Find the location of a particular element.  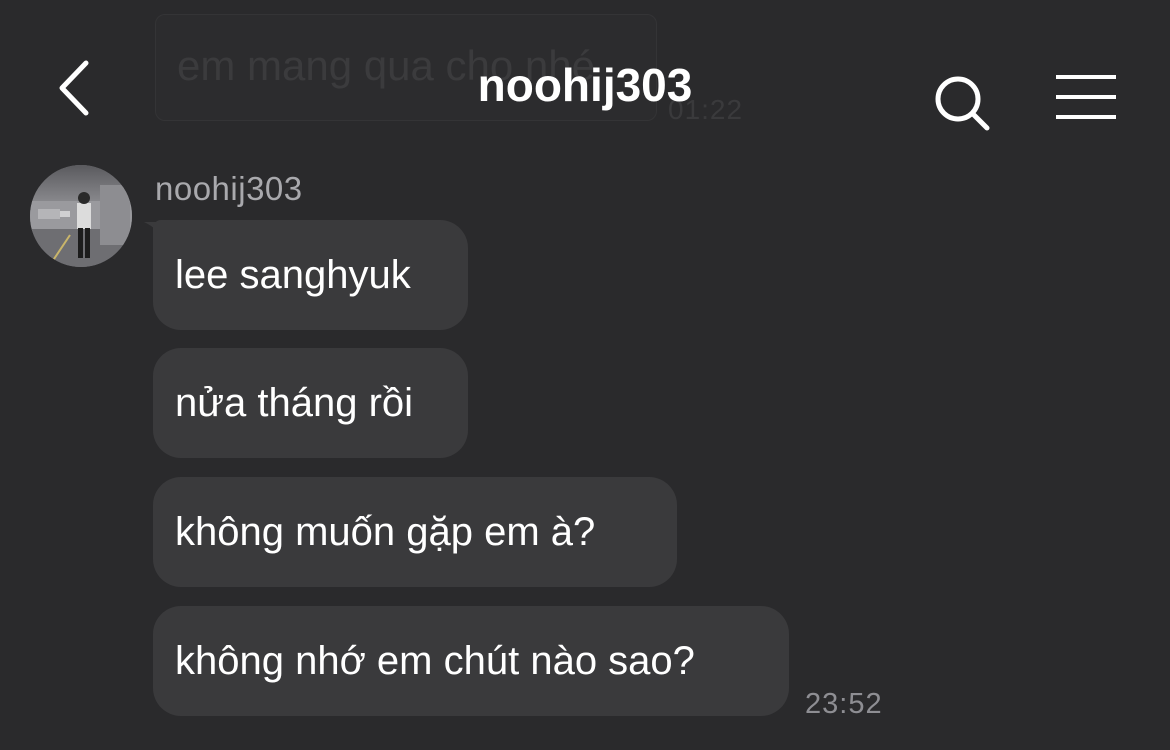

sender-avatar is located at coordinates (81, 216).